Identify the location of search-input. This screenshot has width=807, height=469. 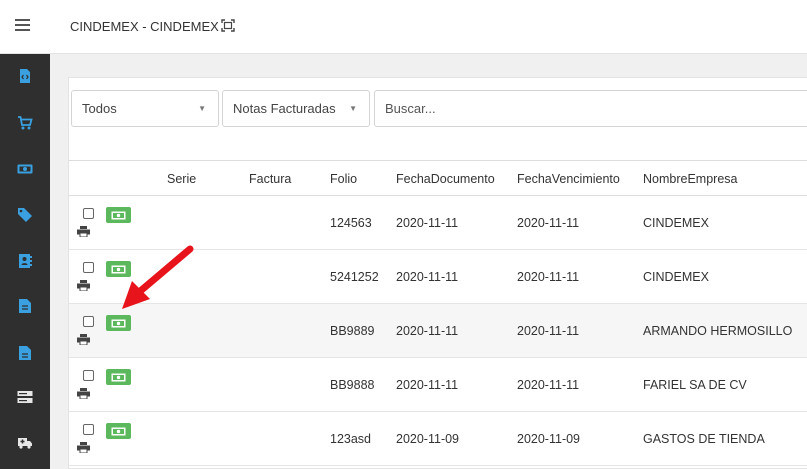
(590, 108).